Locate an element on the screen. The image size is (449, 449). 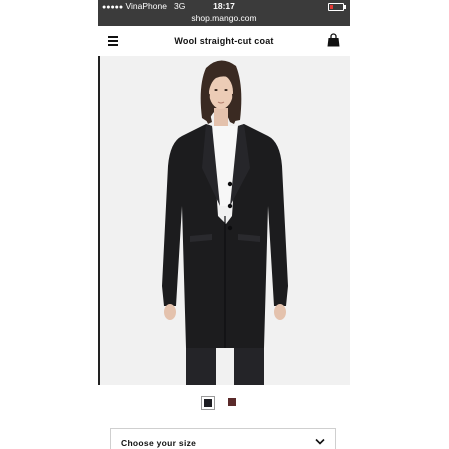
size-selector-label: Choose your size is located at coordinates (159, 443).